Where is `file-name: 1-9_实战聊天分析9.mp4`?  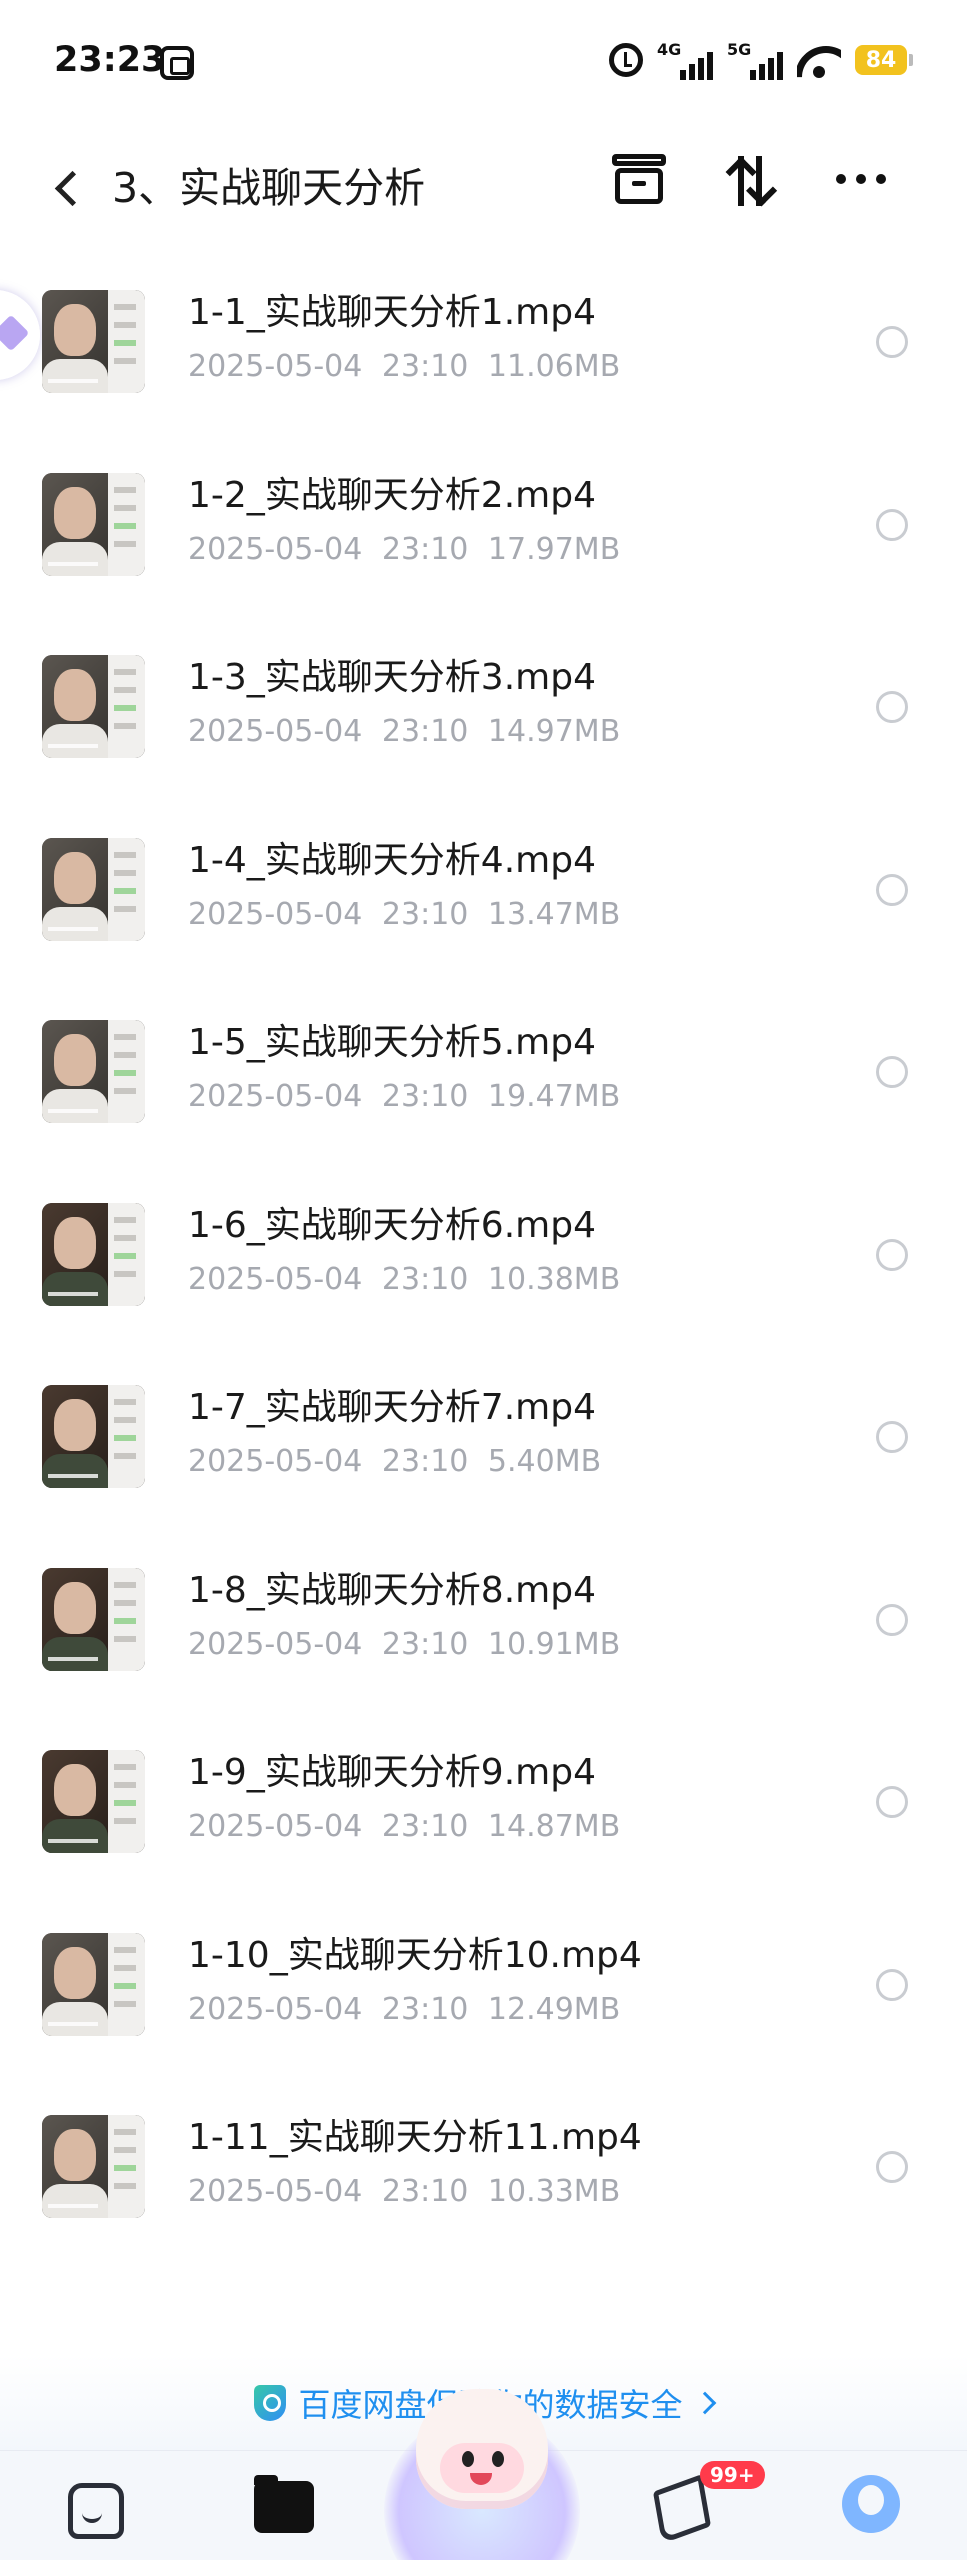
file-name: 1-9_实战聊天分析9.mp4 is located at coordinates (392, 1772).